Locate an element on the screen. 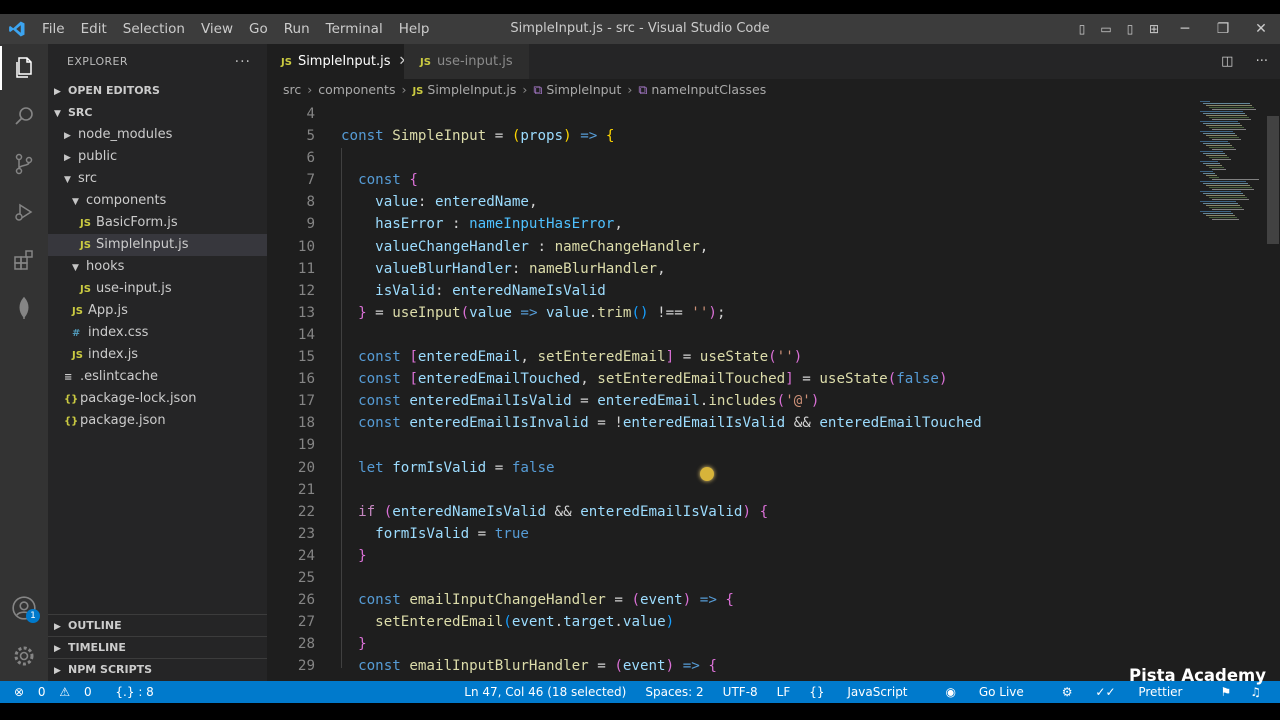 This screenshot has width=1280, height=720. tree-item-index-js: JS index.js is located at coordinates (157, 355).